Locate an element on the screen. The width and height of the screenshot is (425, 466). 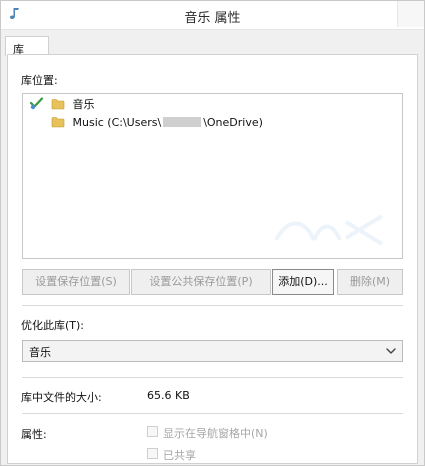
list-item: 音乐 is located at coordinates (73, 105).